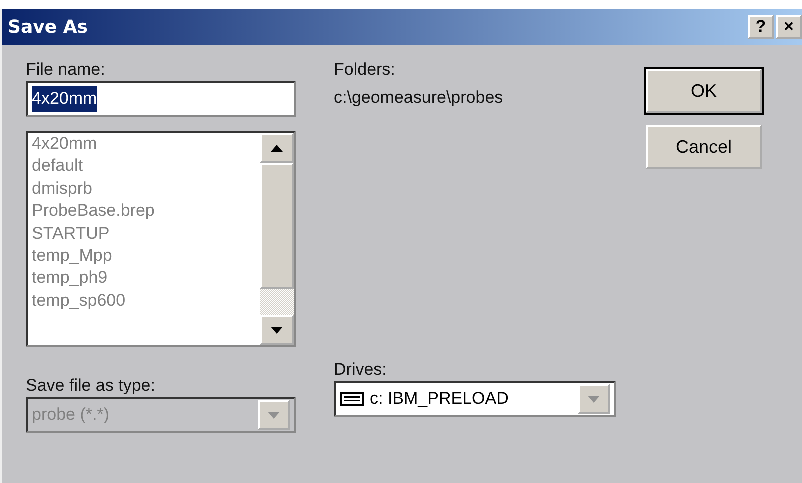 This screenshot has width=802, height=483. What do you see at coordinates (277, 226) in the screenshot?
I see `scroll-thumb` at bounding box center [277, 226].